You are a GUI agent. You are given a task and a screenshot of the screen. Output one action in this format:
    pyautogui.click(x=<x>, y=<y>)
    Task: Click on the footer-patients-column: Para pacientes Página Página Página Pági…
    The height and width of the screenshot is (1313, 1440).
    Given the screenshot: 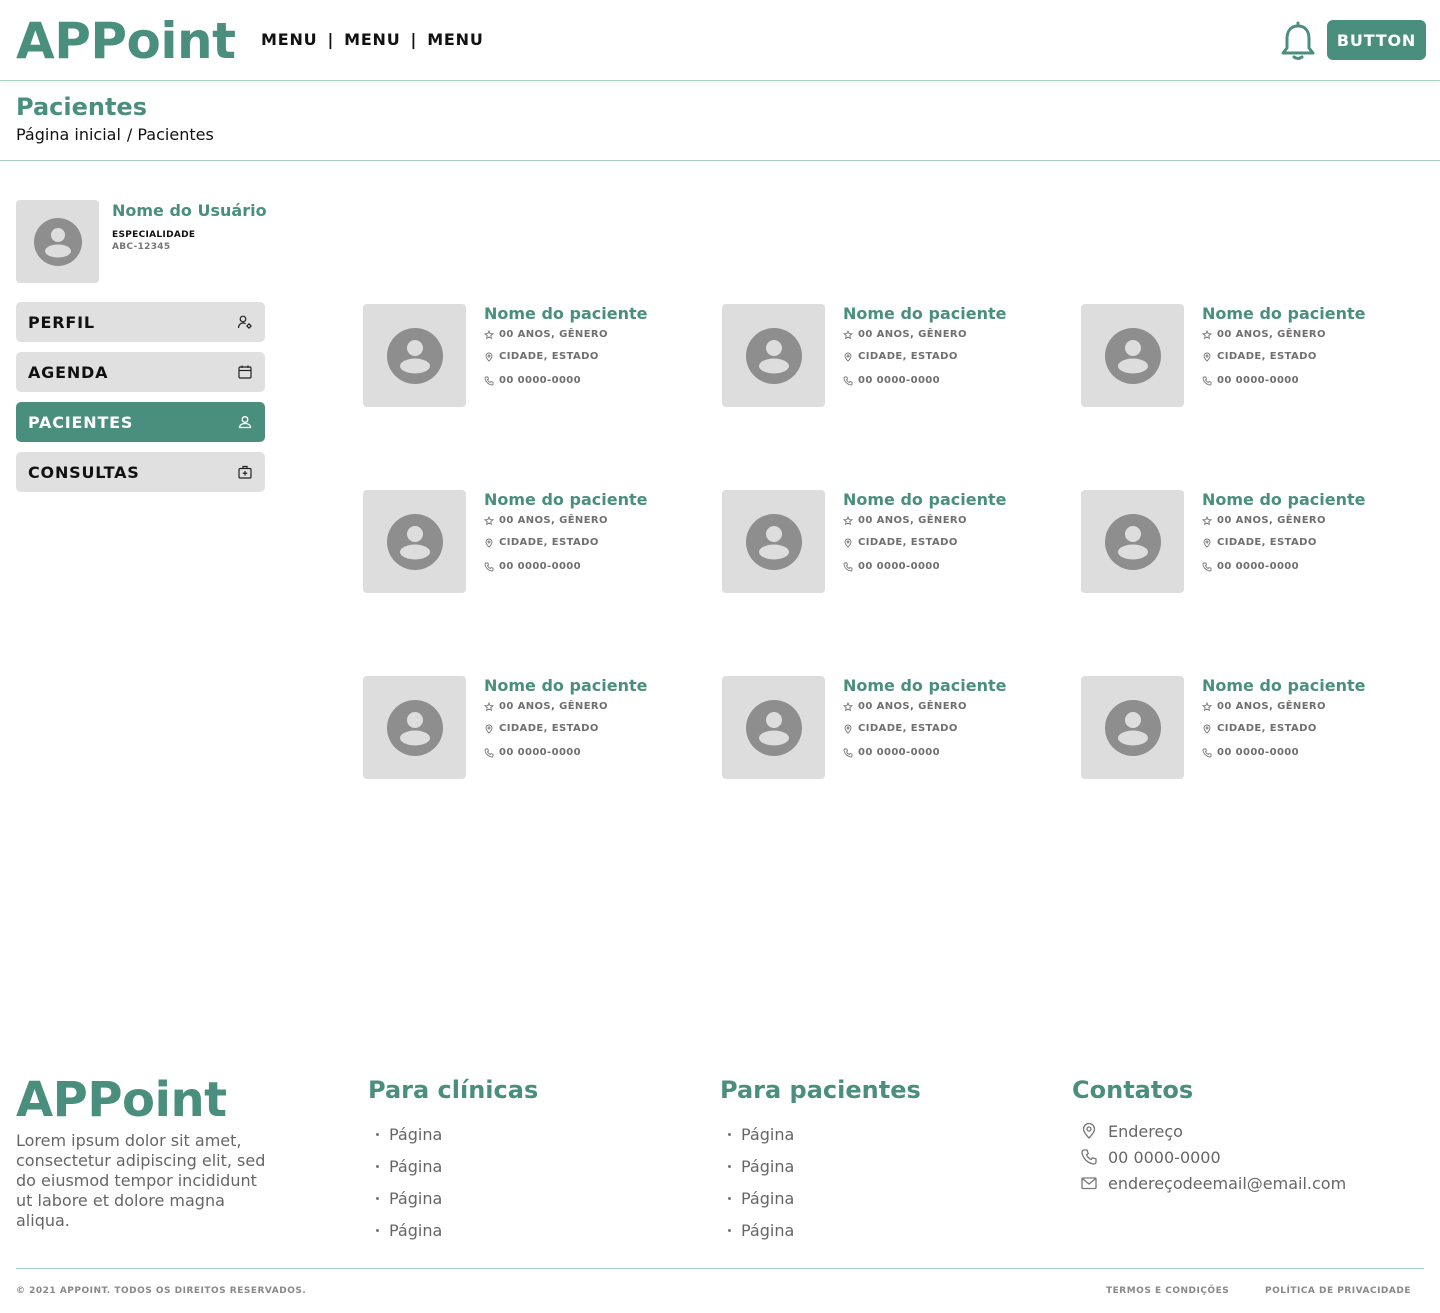 What is the action you would take?
    pyautogui.click(x=820, y=1161)
    